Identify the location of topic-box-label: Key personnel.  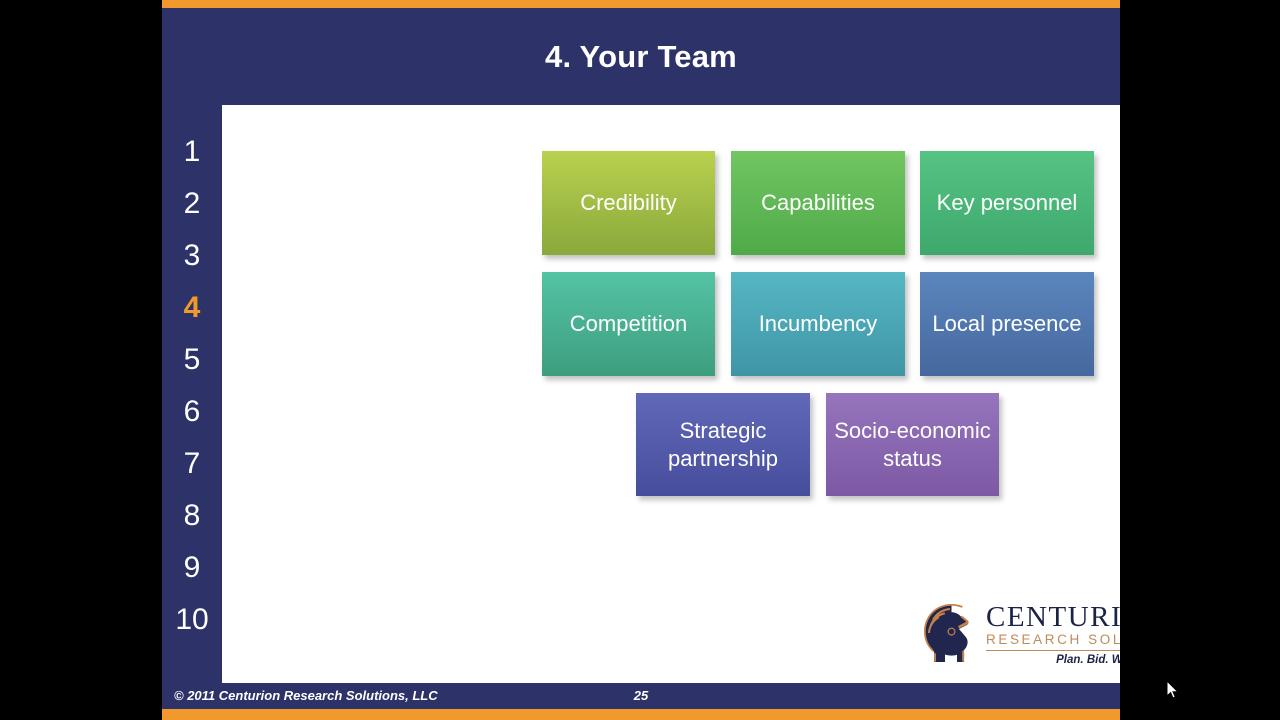
(1007, 202).